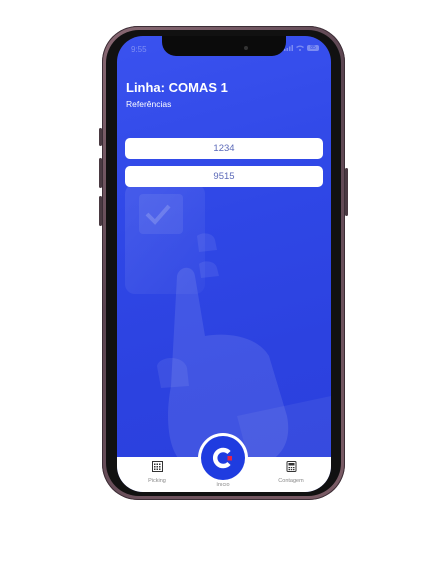 This screenshot has width=441, height=566. I want to click on reference-list: 1234 9515, so click(224, 166).